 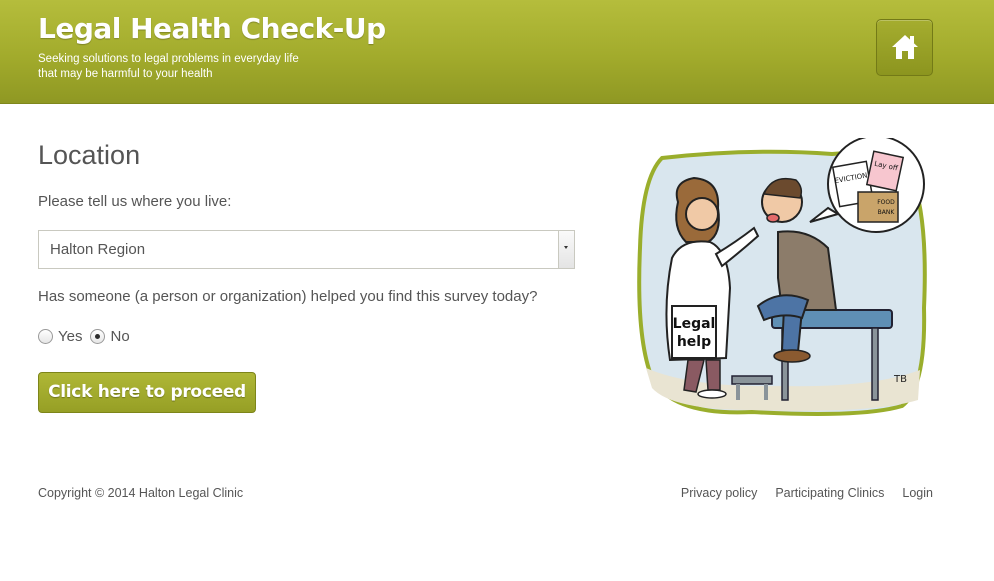 I want to click on legal-badge-line-1: Legal, so click(x=694, y=324).